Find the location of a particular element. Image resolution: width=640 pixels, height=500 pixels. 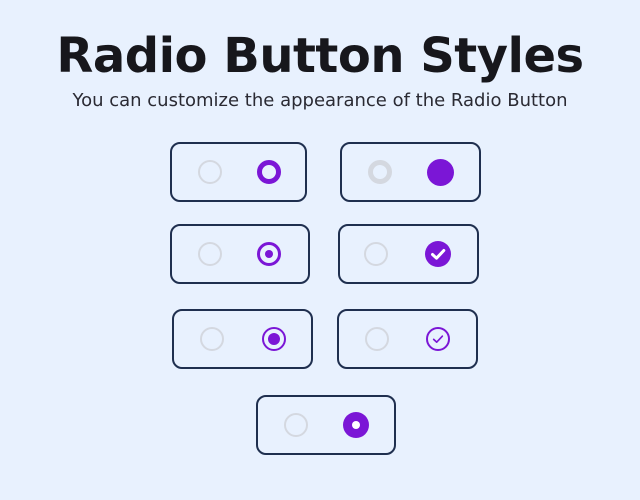

page-title: Radio Button Styles is located at coordinates (320, 56).